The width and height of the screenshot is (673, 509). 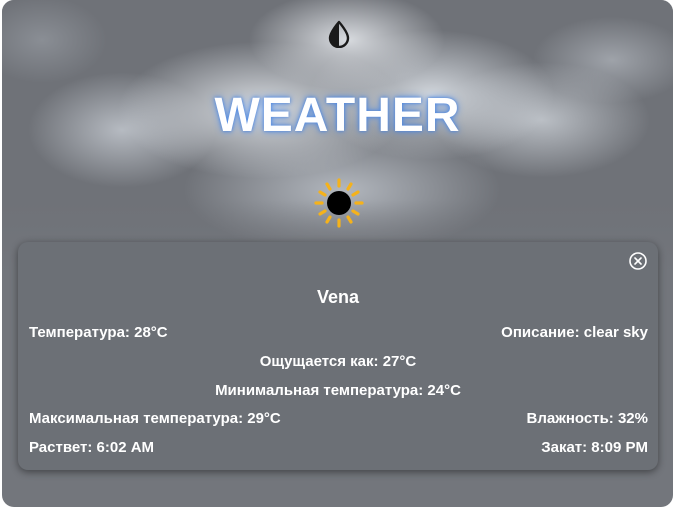 I want to click on sunset-text: Закат: 8:09 PM, so click(x=594, y=447).